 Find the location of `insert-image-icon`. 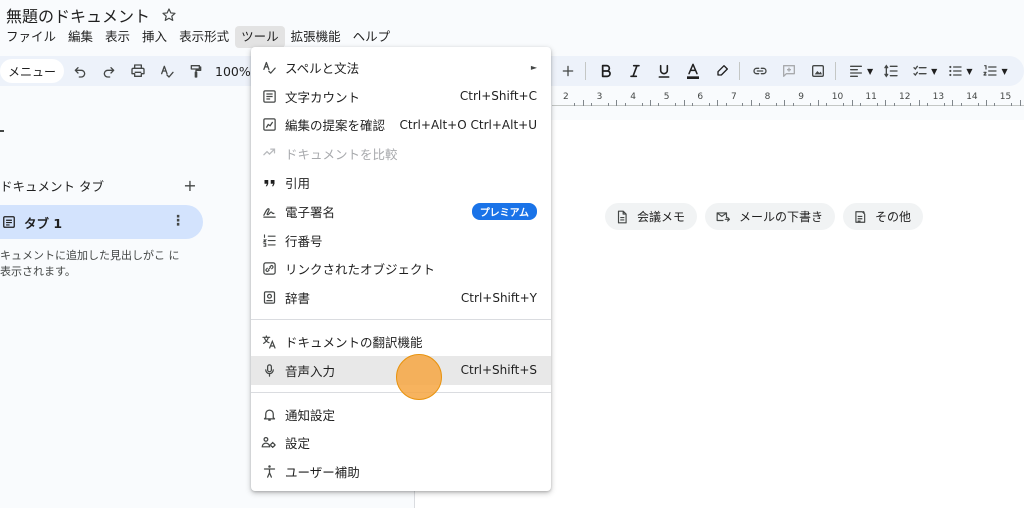

insert-image-icon is located at coordinates (818, 71).